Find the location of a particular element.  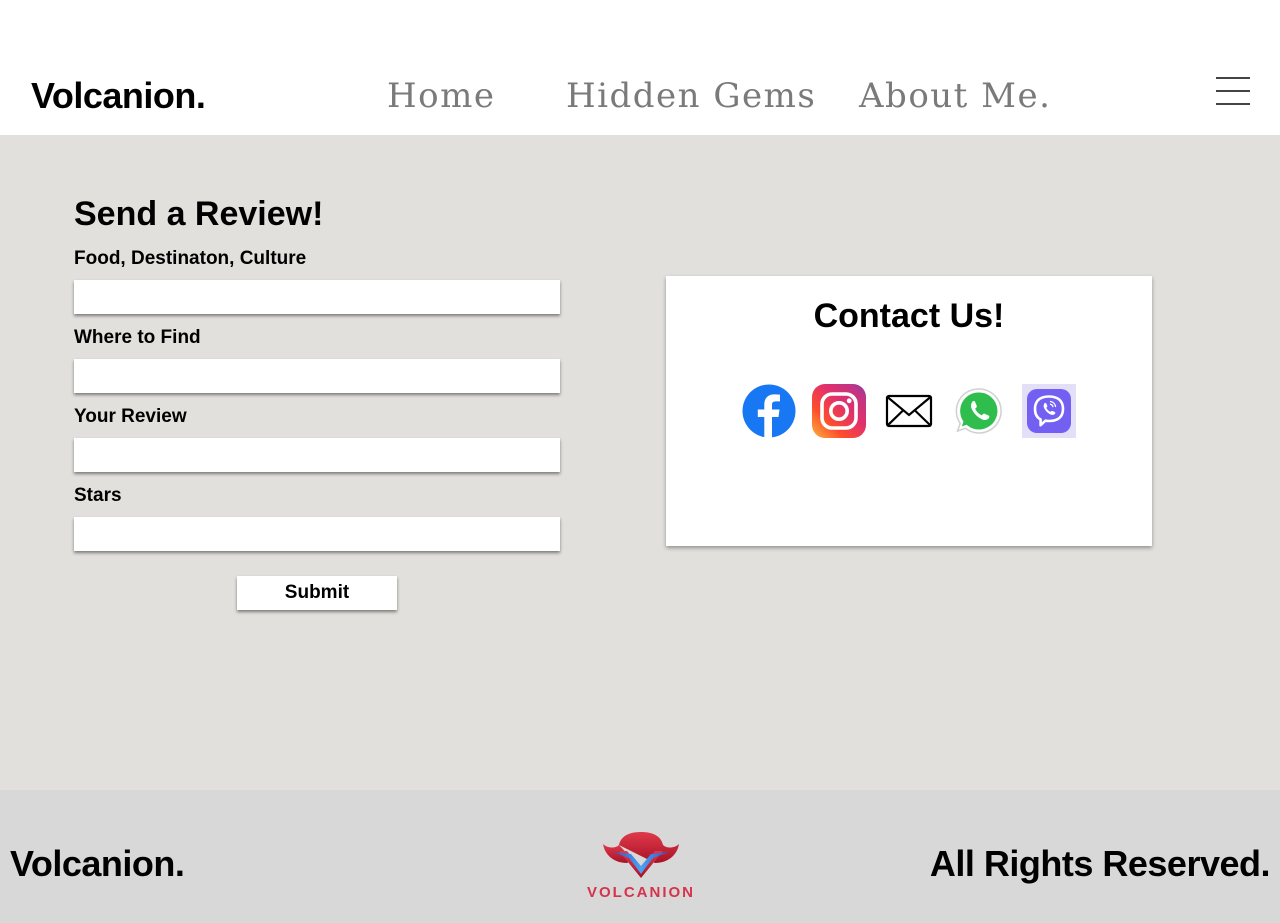

field-label-review: Your Review is located at coordinates (130, 416).